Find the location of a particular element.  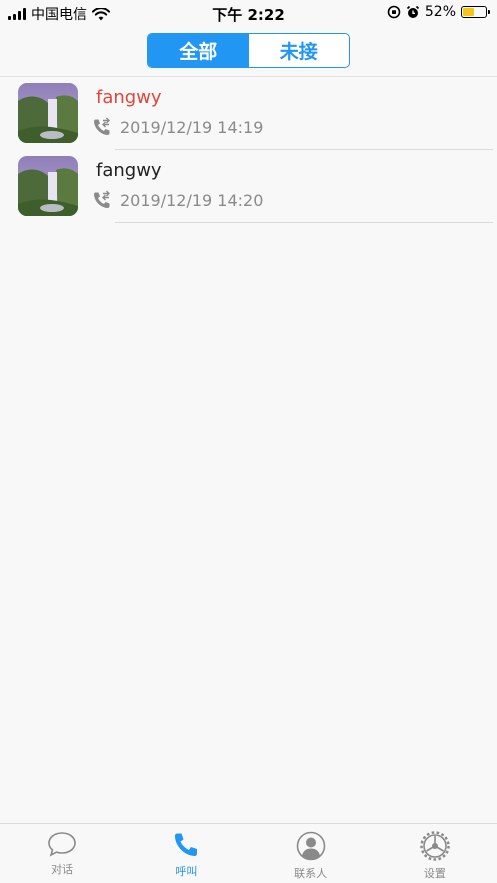

tab-label: 设置 is located at coordinates (434, 873).